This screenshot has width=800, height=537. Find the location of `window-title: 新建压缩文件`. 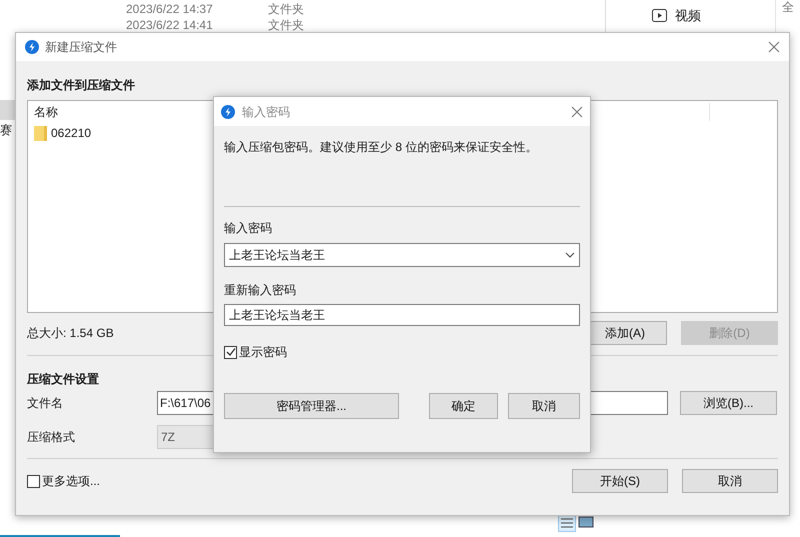

window-title: 新建压缩文件 is located at coordinates (81, 47).